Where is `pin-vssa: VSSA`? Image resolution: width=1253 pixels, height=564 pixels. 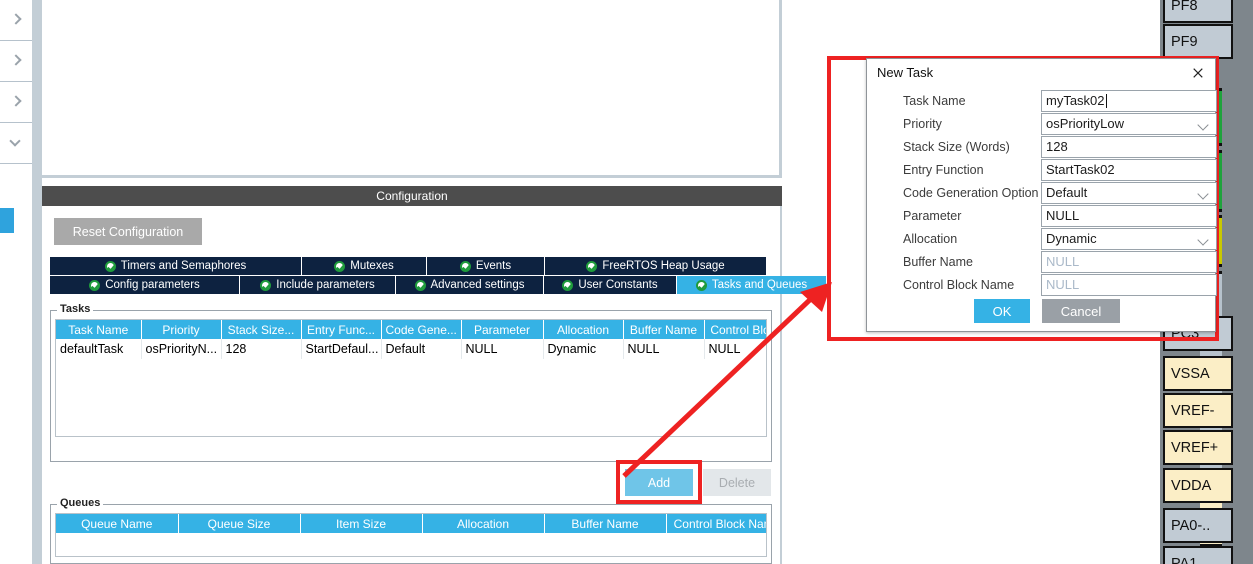 pin-vssa: VSSA is located at coordinates (1198, 373).